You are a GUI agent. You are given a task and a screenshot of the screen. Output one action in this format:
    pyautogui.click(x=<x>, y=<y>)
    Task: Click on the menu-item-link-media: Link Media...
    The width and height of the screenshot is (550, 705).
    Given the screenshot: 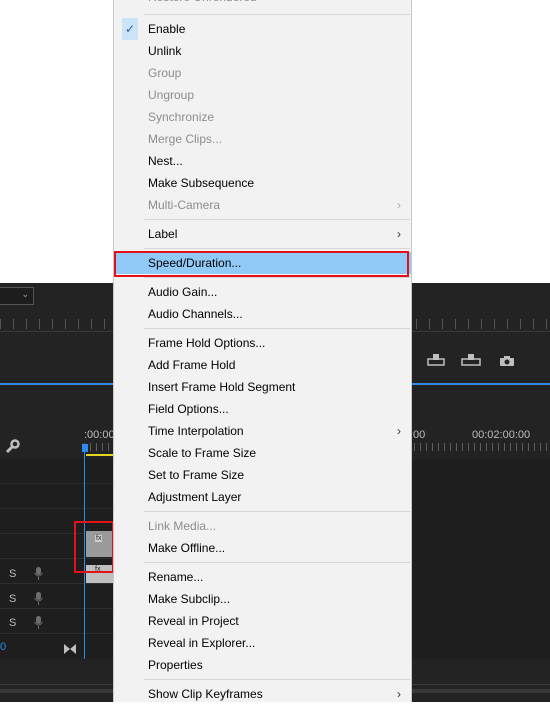 What is the action you would take?
    pyautogui.click(x=262, y=526)
    